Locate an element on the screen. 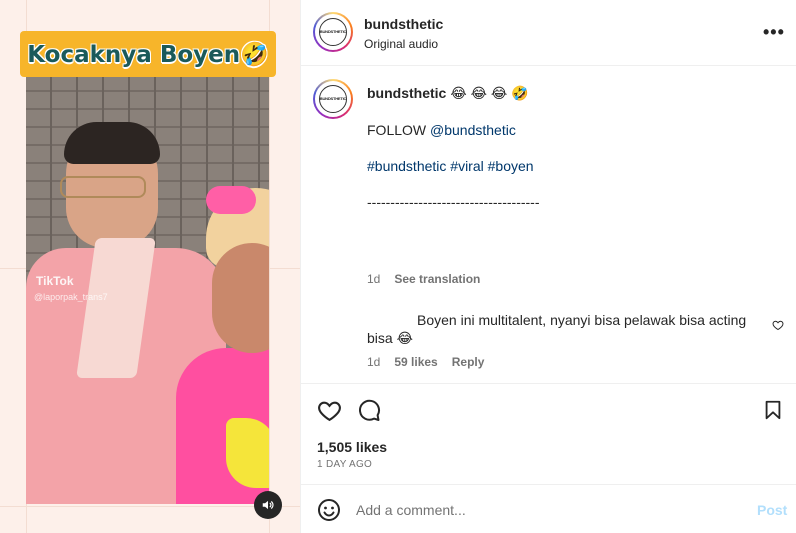 The width and height of the screenshot is (796, 533). emoji-button is located at coordinates (329, 510).